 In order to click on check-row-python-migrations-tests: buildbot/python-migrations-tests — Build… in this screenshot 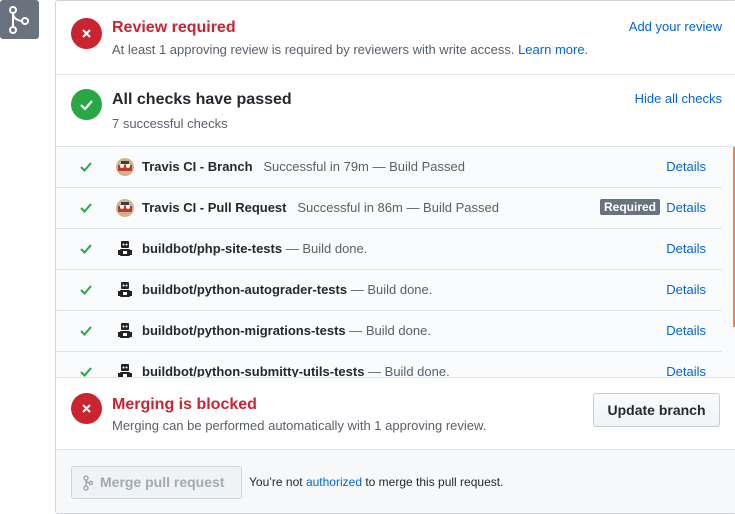, I will do `click(389, 331)`.